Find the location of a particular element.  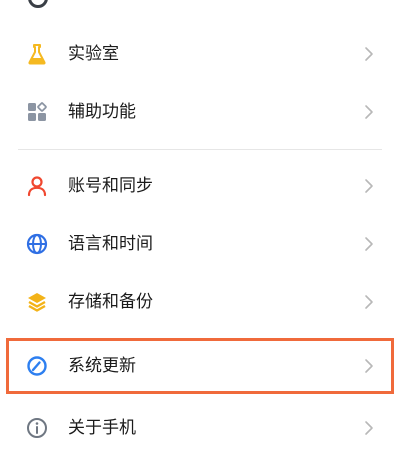

menu-item-label: 辅助功能 is located at coordinates (102, 112).